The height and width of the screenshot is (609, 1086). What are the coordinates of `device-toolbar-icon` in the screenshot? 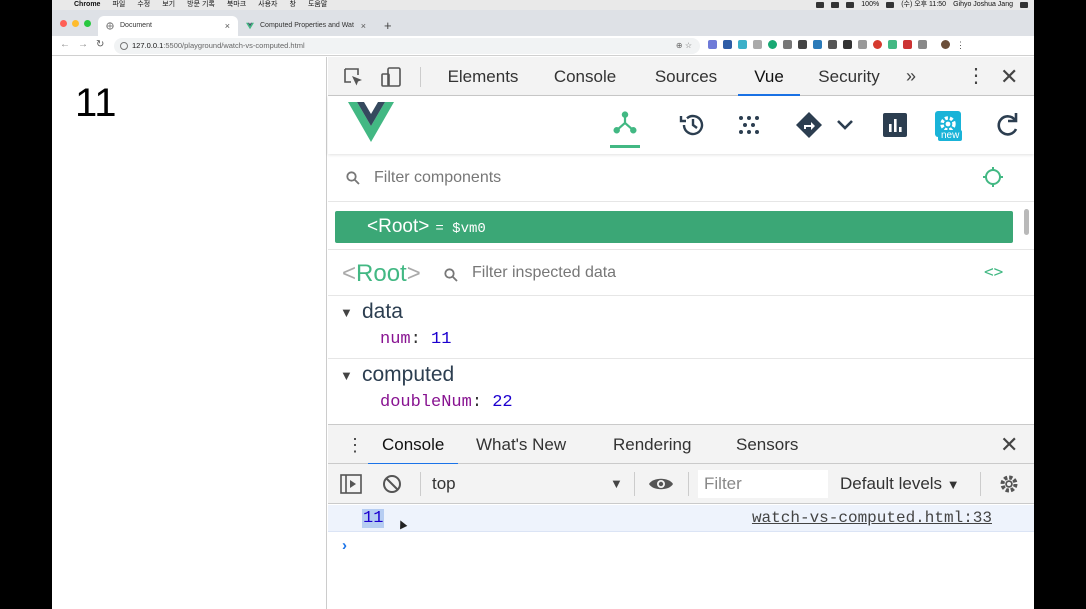 It's located at (391, 77).